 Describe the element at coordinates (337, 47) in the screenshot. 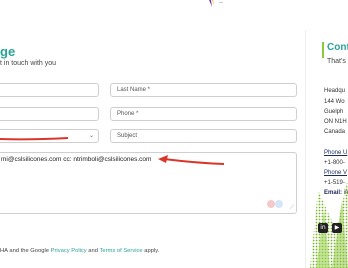

I see `contact-title: Cont` at that location.